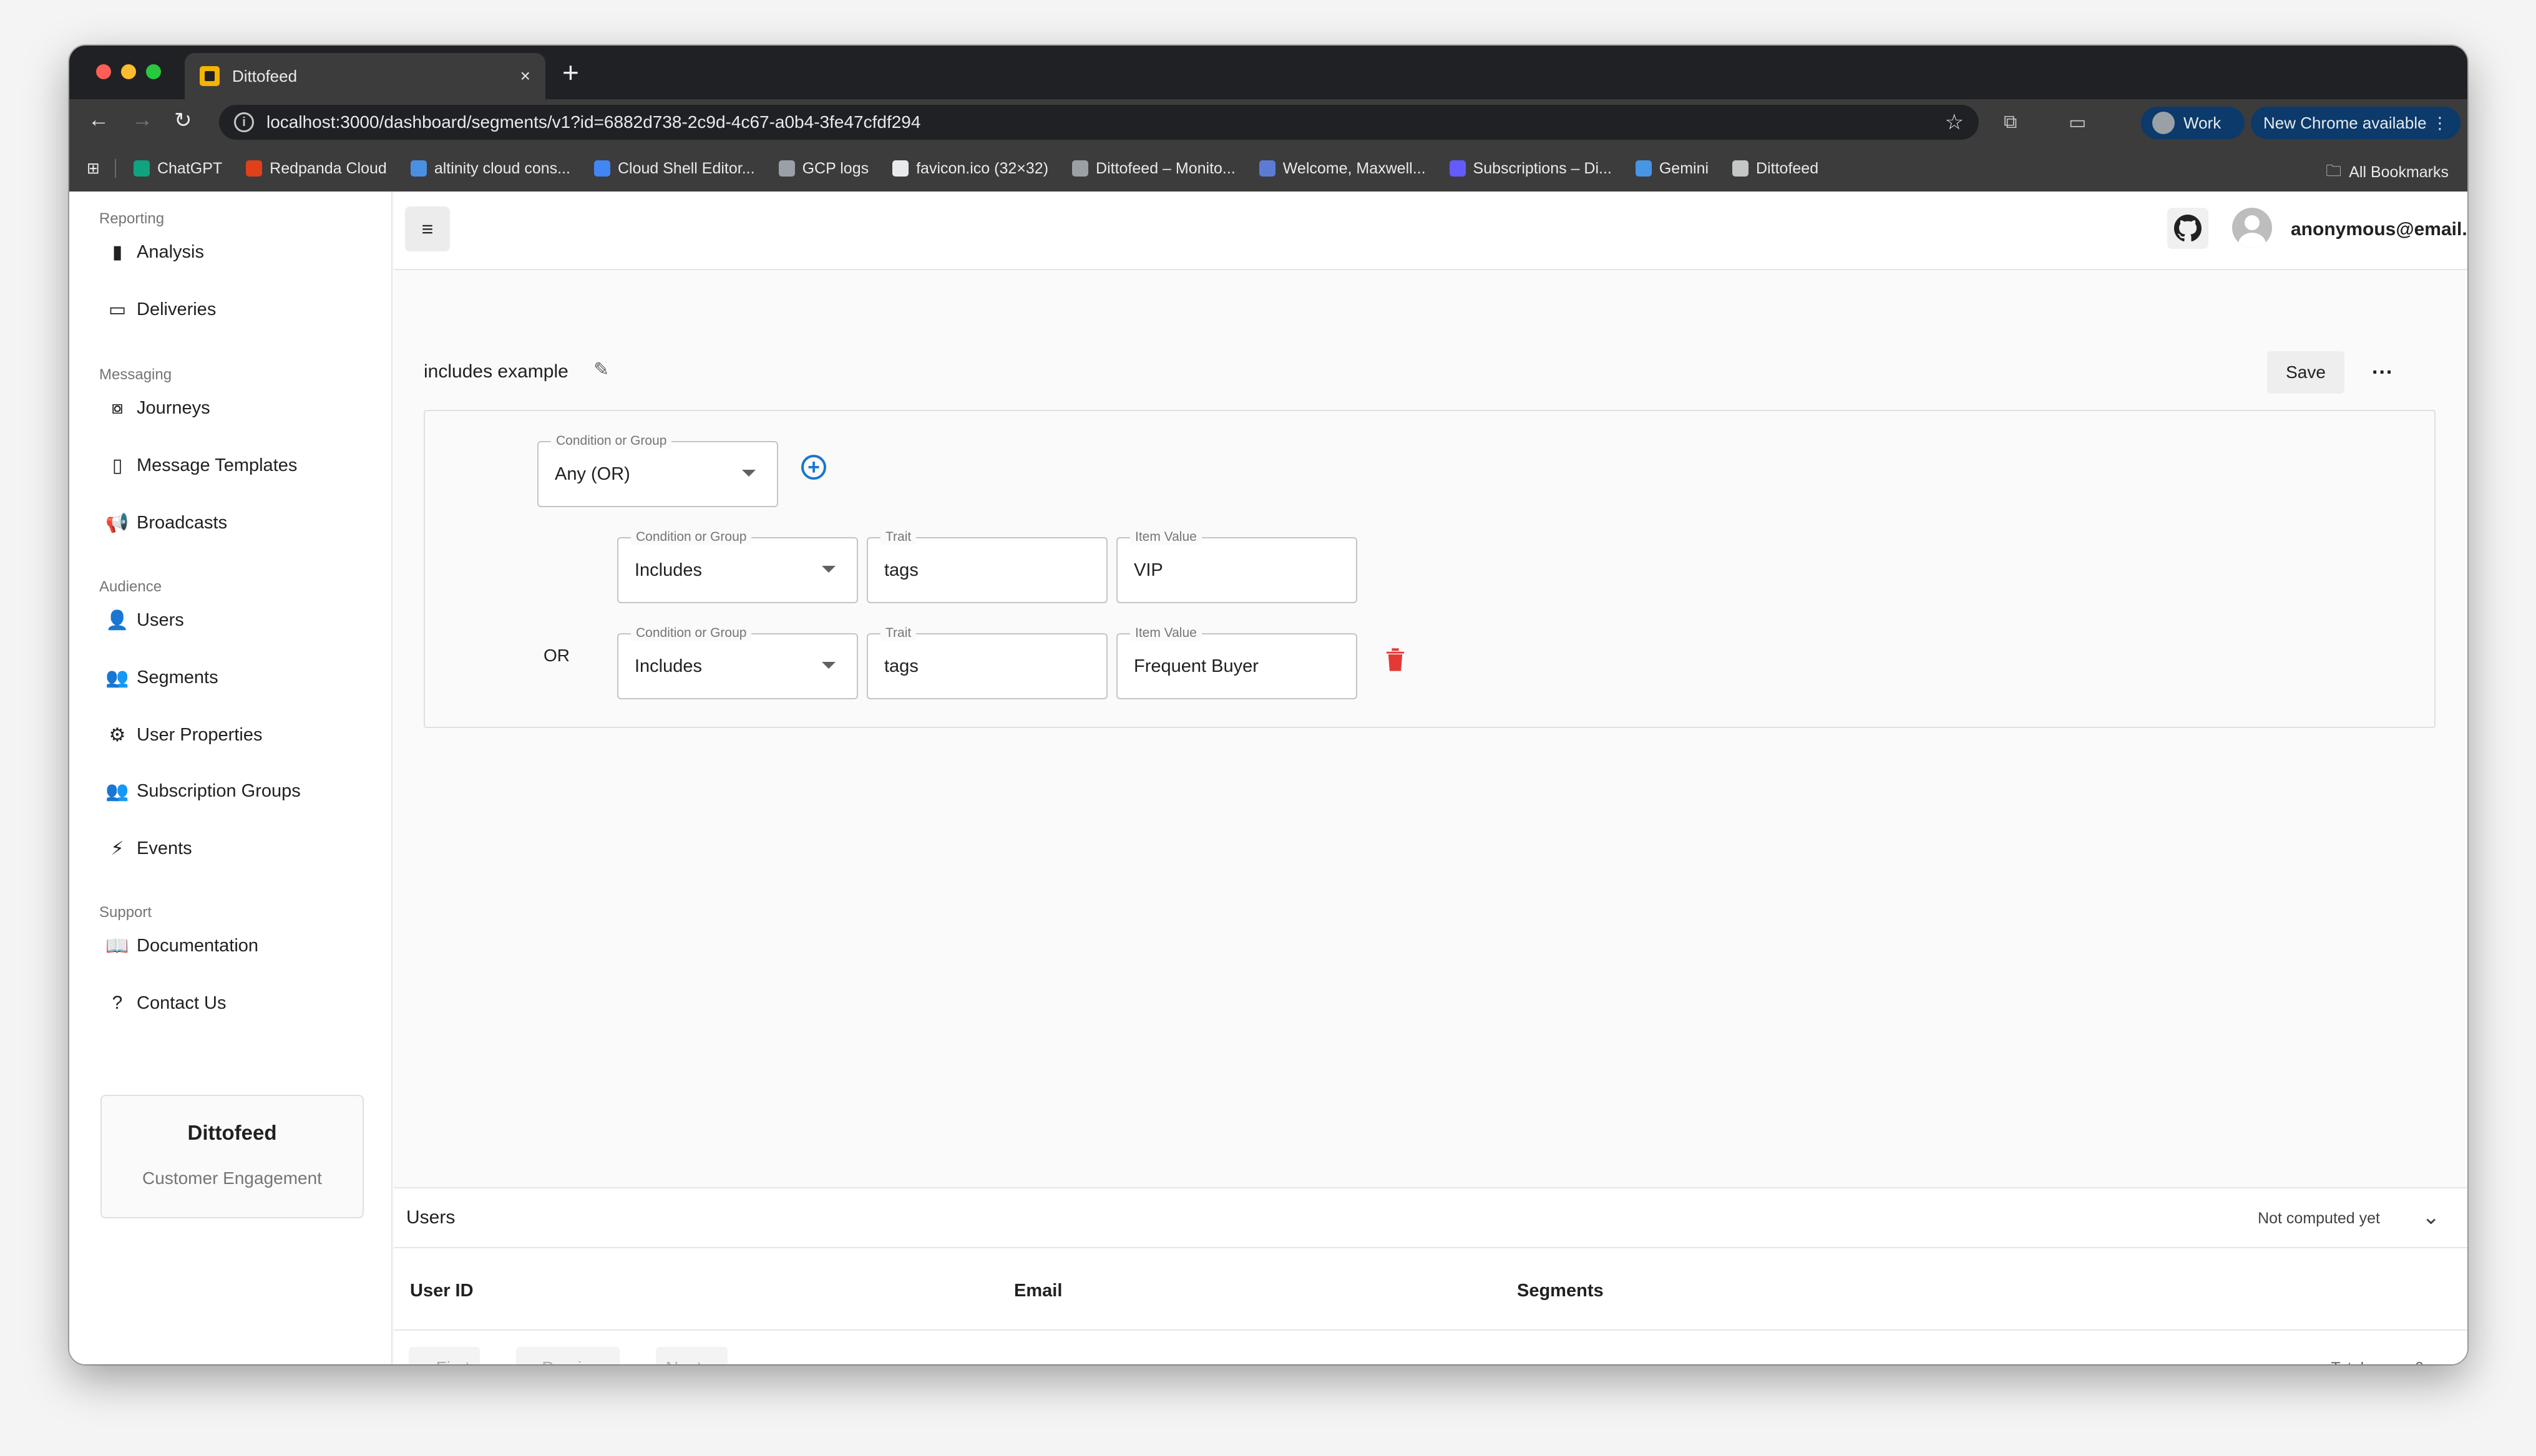 This screenshot has height=1456, width=2536. Describe the element at coordinates (128, 71) in the screenshot. I see `minimize-window-button` at that location.